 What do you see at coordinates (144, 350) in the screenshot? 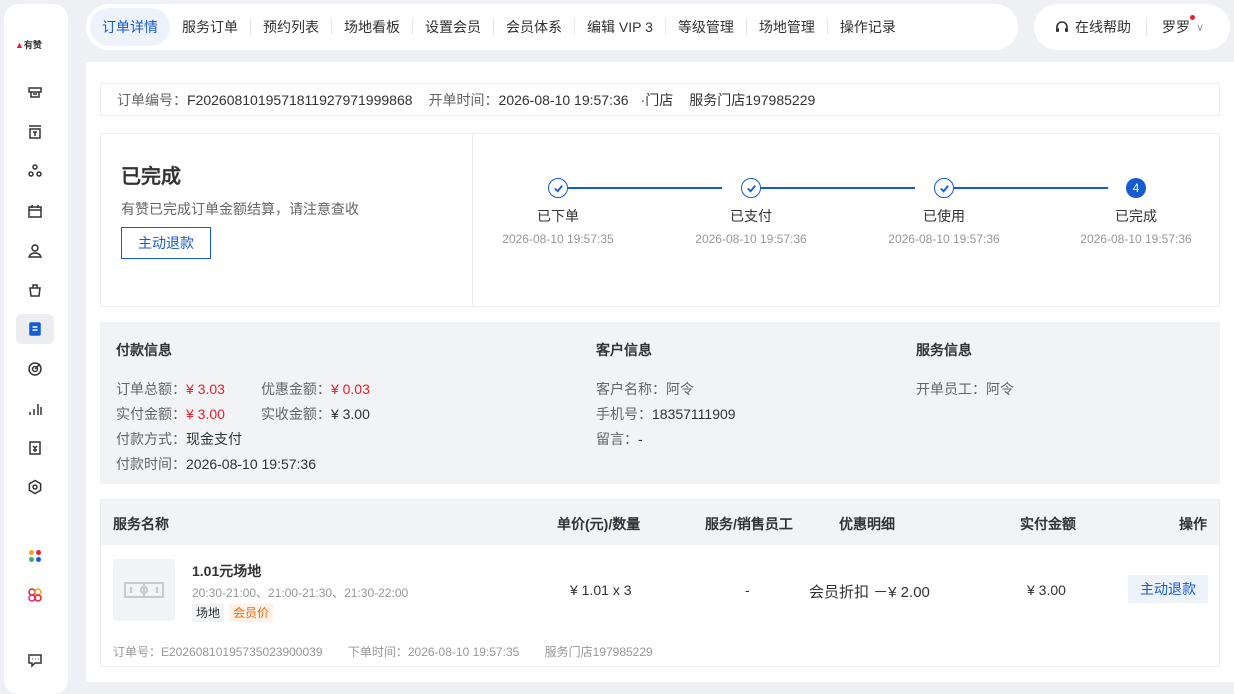
I see `payment-info-title: 付款信息` at bounding box center [144, 350].